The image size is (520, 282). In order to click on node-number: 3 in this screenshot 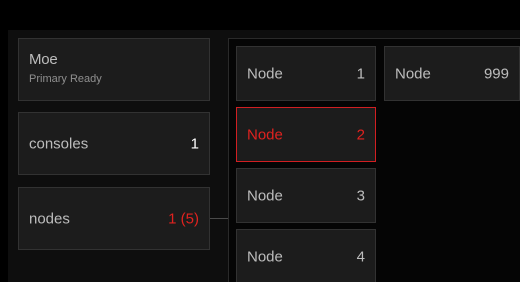, I will do `click(360, 195)`.